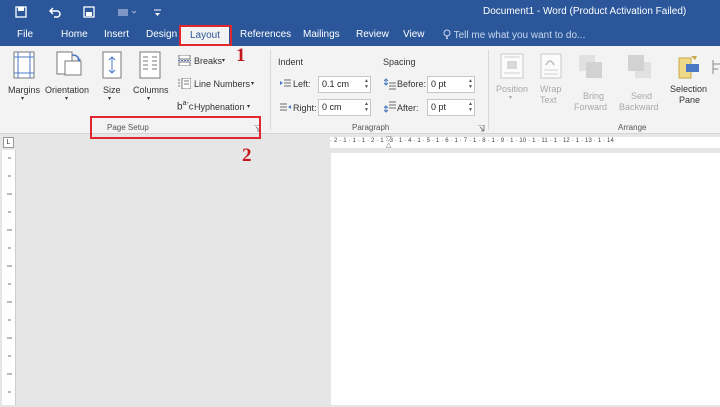 The image size is (720, 407). What do you see at coordinates (366, 84) in the screenshot?
I see `indent-left-spinner: ▲ ▼` at bounding box center [366, 84].